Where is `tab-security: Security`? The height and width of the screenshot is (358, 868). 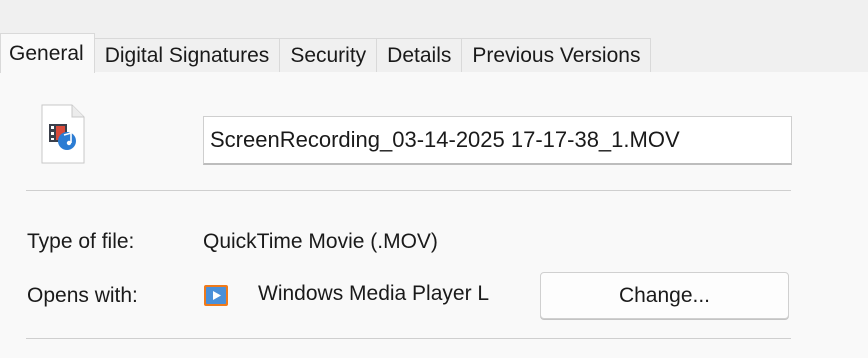
tab-security: Security is located at coordinates (328, 55).